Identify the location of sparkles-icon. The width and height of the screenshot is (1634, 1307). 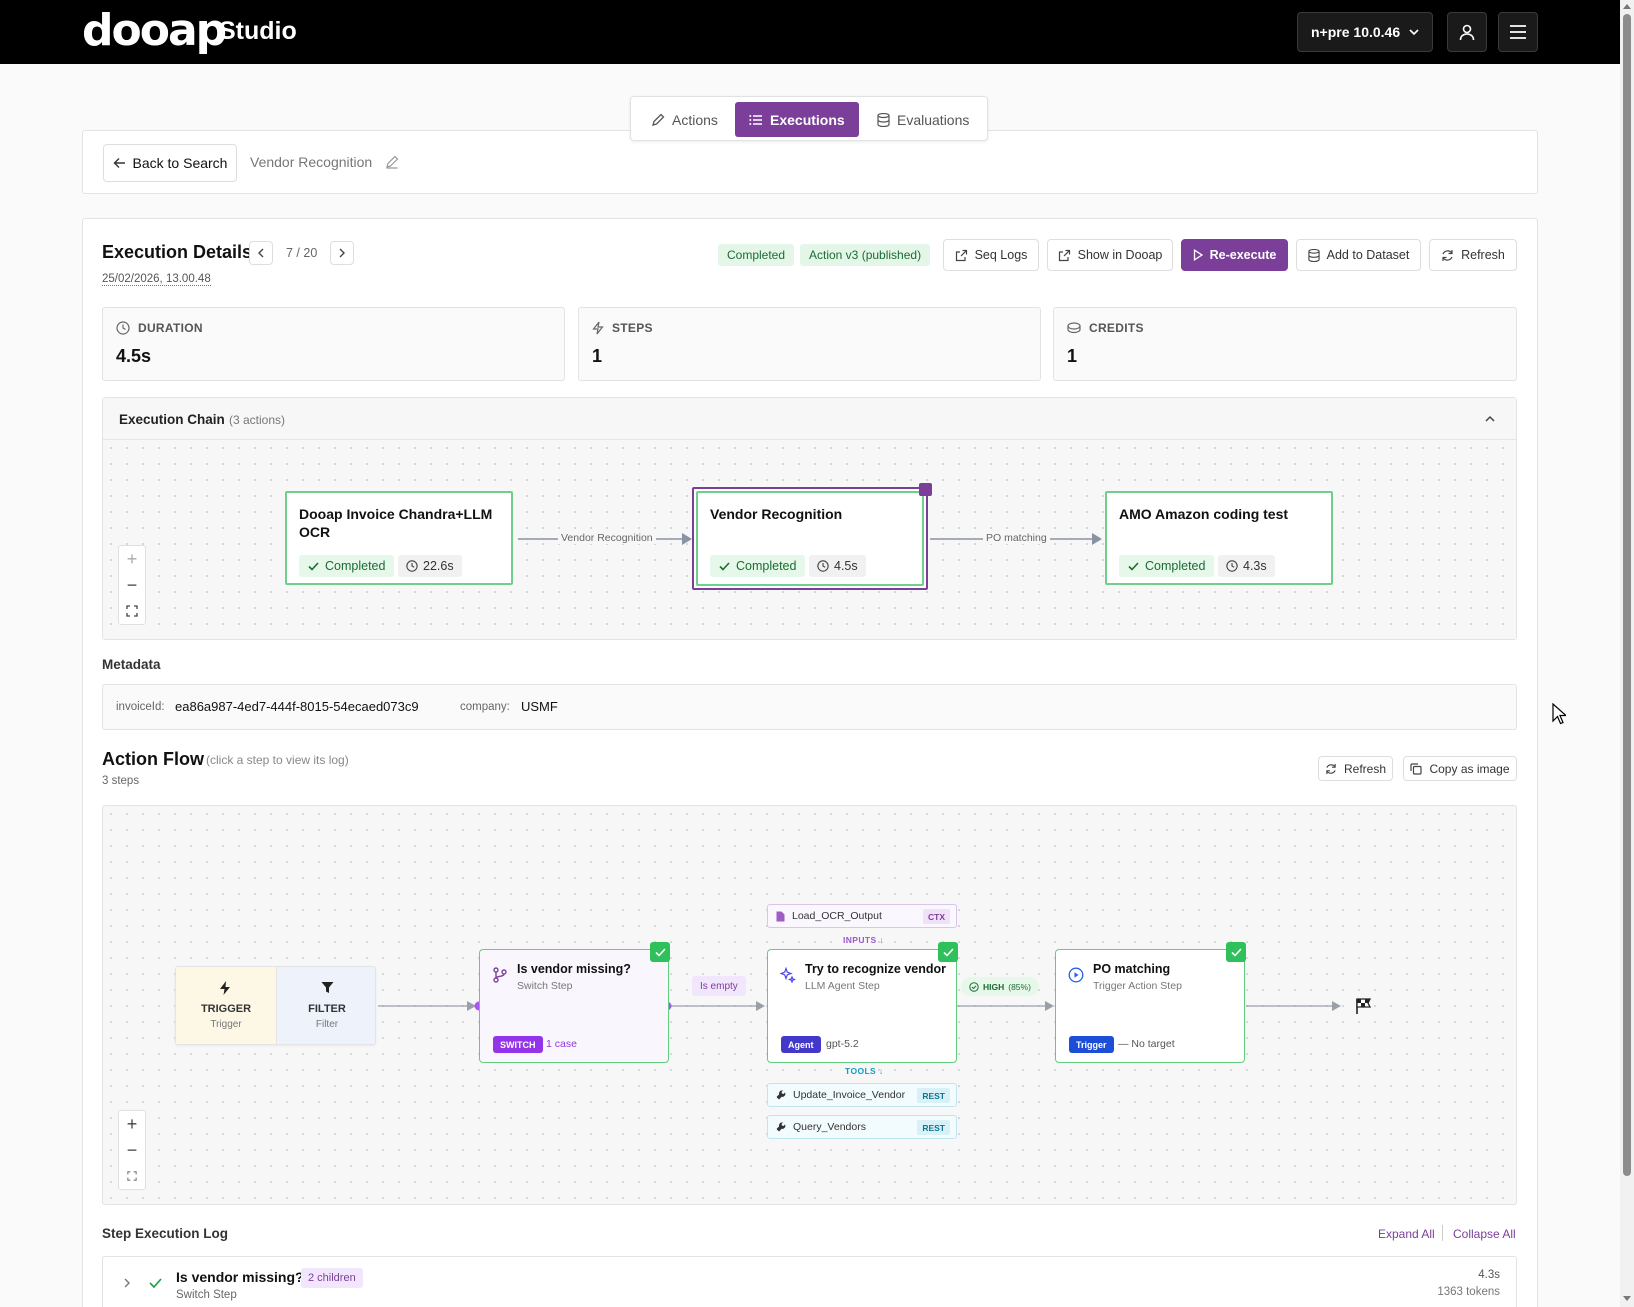
(788, 975).